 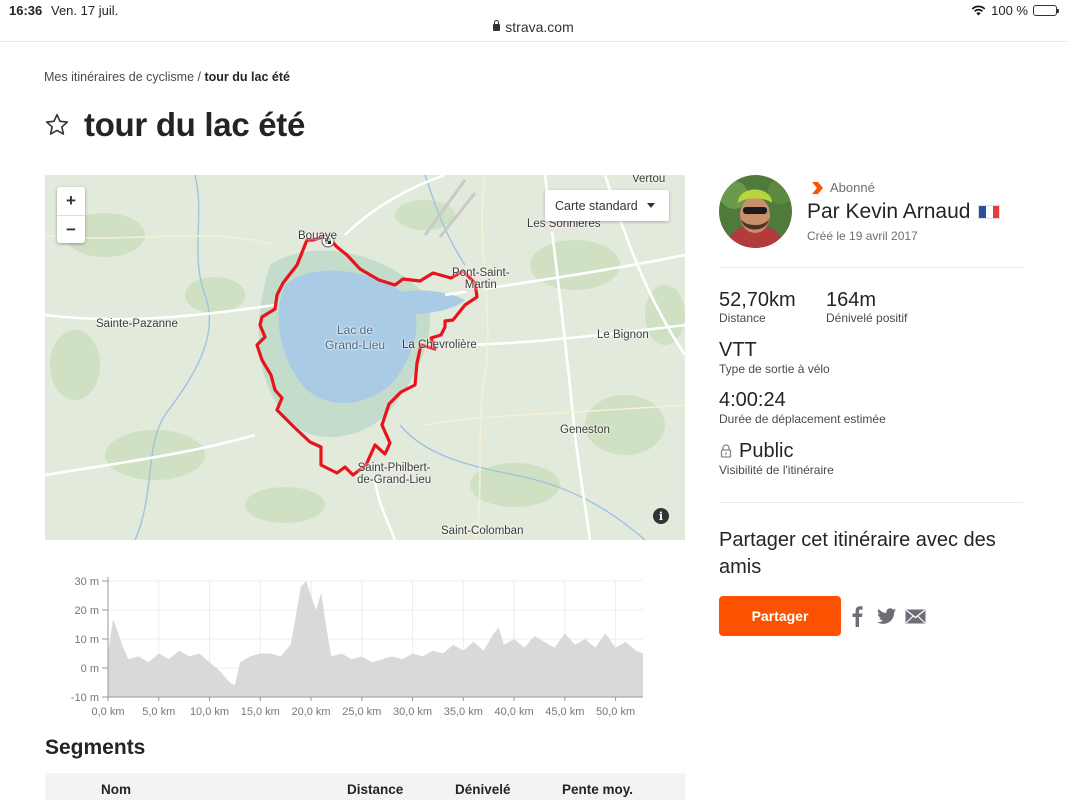 I want to click on subscriber-chevron-icon, so click(x=817, y=187).